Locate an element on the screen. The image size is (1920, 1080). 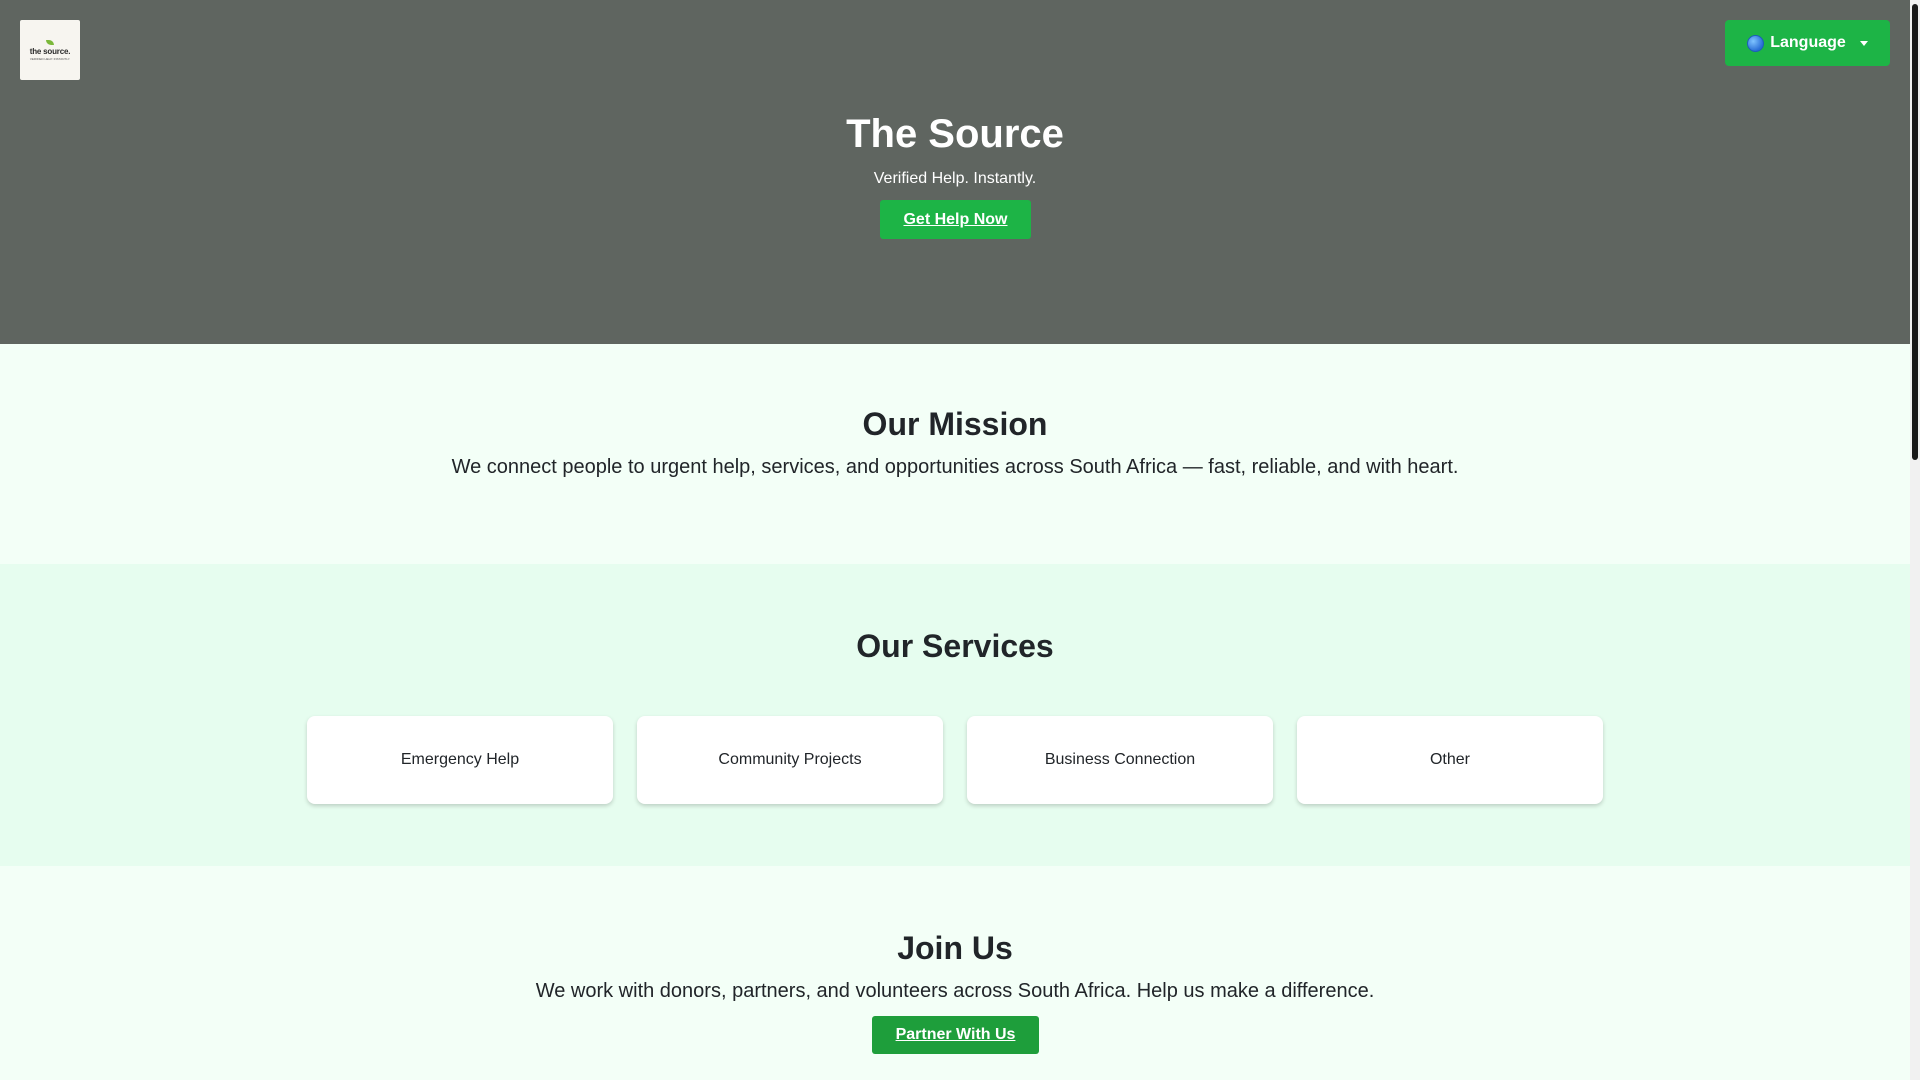
chevron-down-icon is located at coordinates (1863, 43).